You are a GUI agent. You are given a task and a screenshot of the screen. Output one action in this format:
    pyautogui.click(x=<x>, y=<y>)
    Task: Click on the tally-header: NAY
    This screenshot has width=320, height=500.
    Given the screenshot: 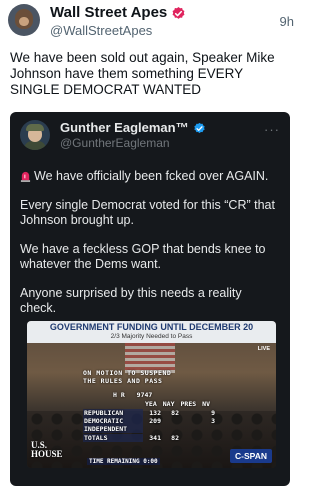 What is the action you would take?
    pyautogui.click(x=168, y=404)
    